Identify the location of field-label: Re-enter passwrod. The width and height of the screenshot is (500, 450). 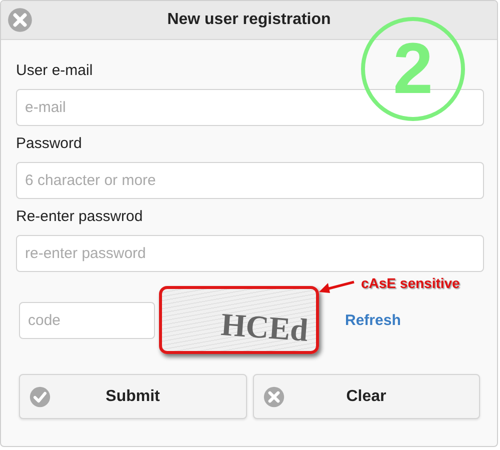
(80, 217).